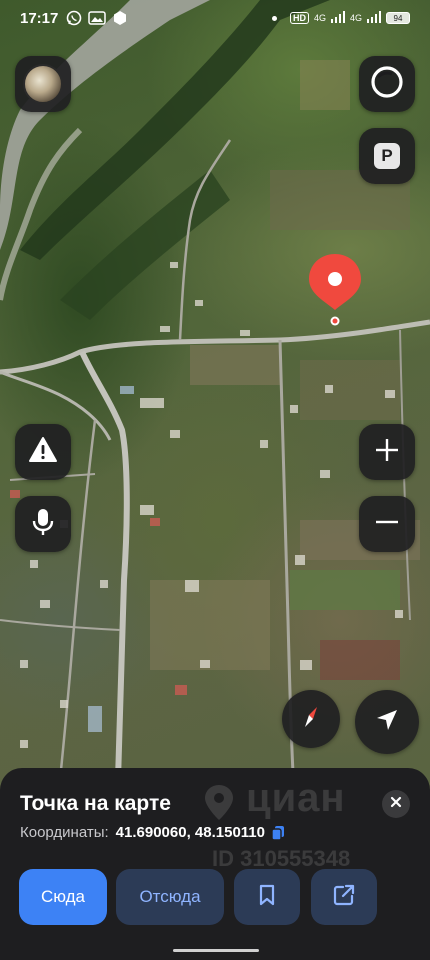 This screenshot has height=960, width=430. What do you see at coordinates (278, 833) in the screenshot?
I see `copy-icon` at bounding box center [278, 833].